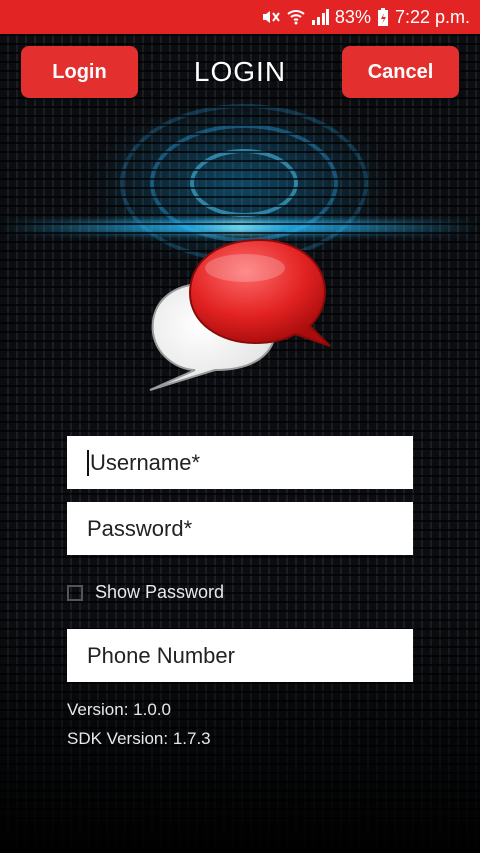 The image size is (480, 853). What do you see at coordinates (400, 72) in the screenshot?
I see `cancel-button: Cancel` at bounding box center [400, 72].